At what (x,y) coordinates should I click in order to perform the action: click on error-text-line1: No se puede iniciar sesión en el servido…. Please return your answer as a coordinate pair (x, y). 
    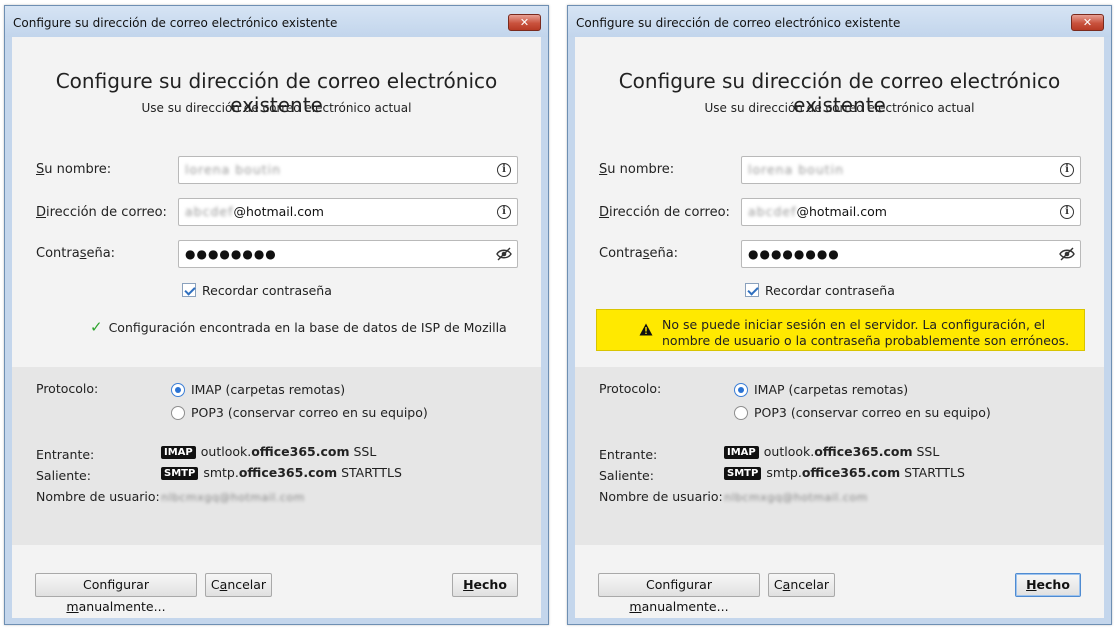
    Looking at the image, I should click on (854, 324).